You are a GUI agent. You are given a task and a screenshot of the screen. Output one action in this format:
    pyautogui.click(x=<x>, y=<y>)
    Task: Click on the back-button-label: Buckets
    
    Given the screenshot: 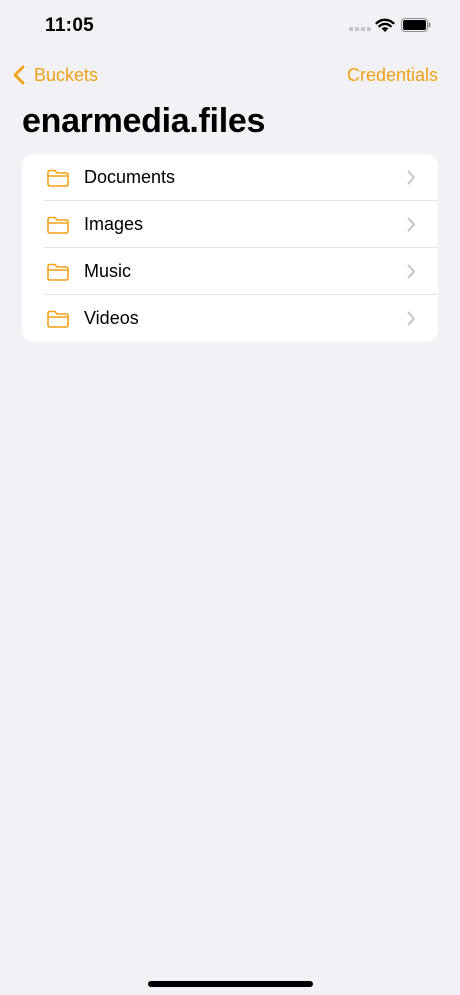 What is the action you would take?
    pyautogui.click(x=66, y=74)
    